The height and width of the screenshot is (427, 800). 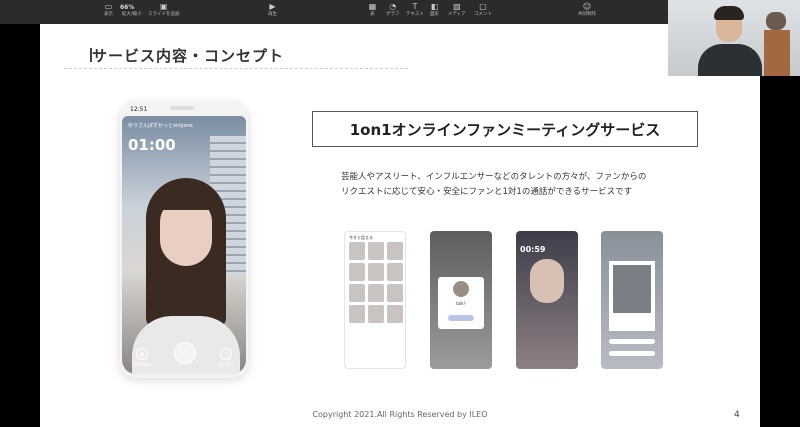 What do you see at coordinates (160, 126) in the screenshot?
I see `caller-name: ゆうさんぽすかっとonlyone` at bounding box center [160, 126].